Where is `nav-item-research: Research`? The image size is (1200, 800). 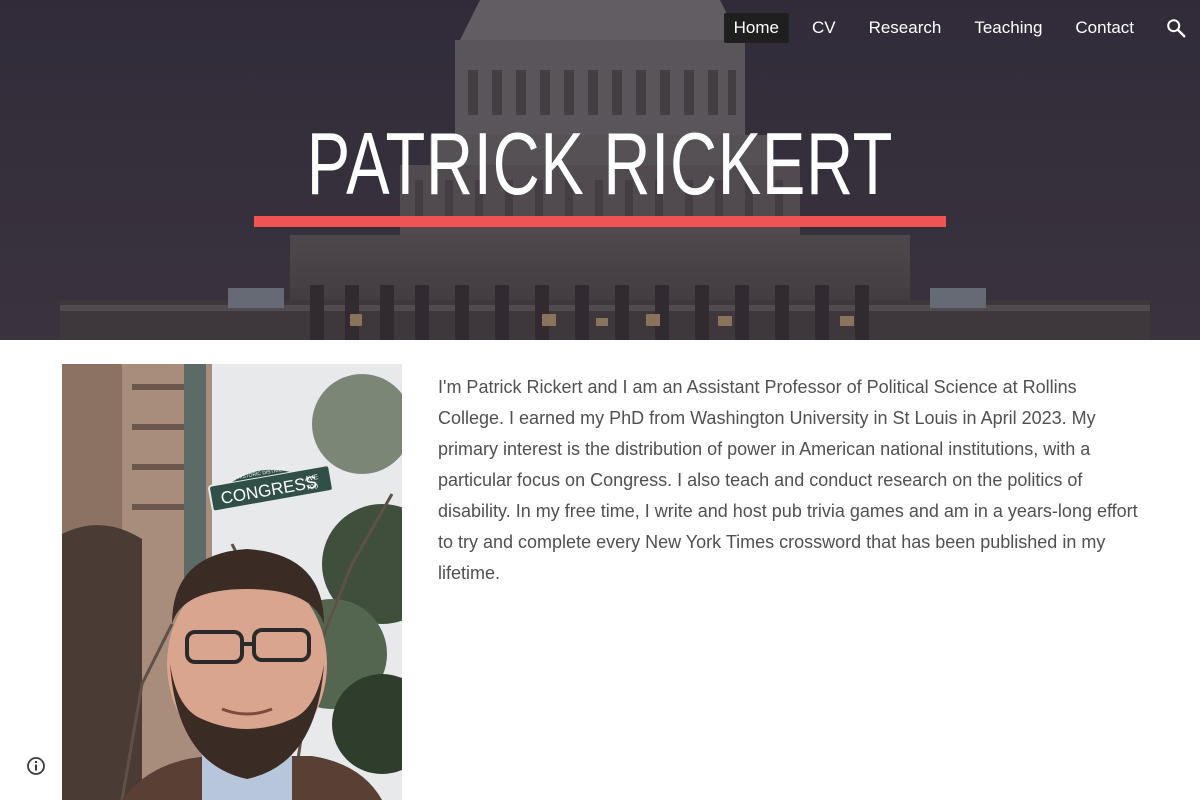
nav-item-research: Research is located at coordinates (905, 28).